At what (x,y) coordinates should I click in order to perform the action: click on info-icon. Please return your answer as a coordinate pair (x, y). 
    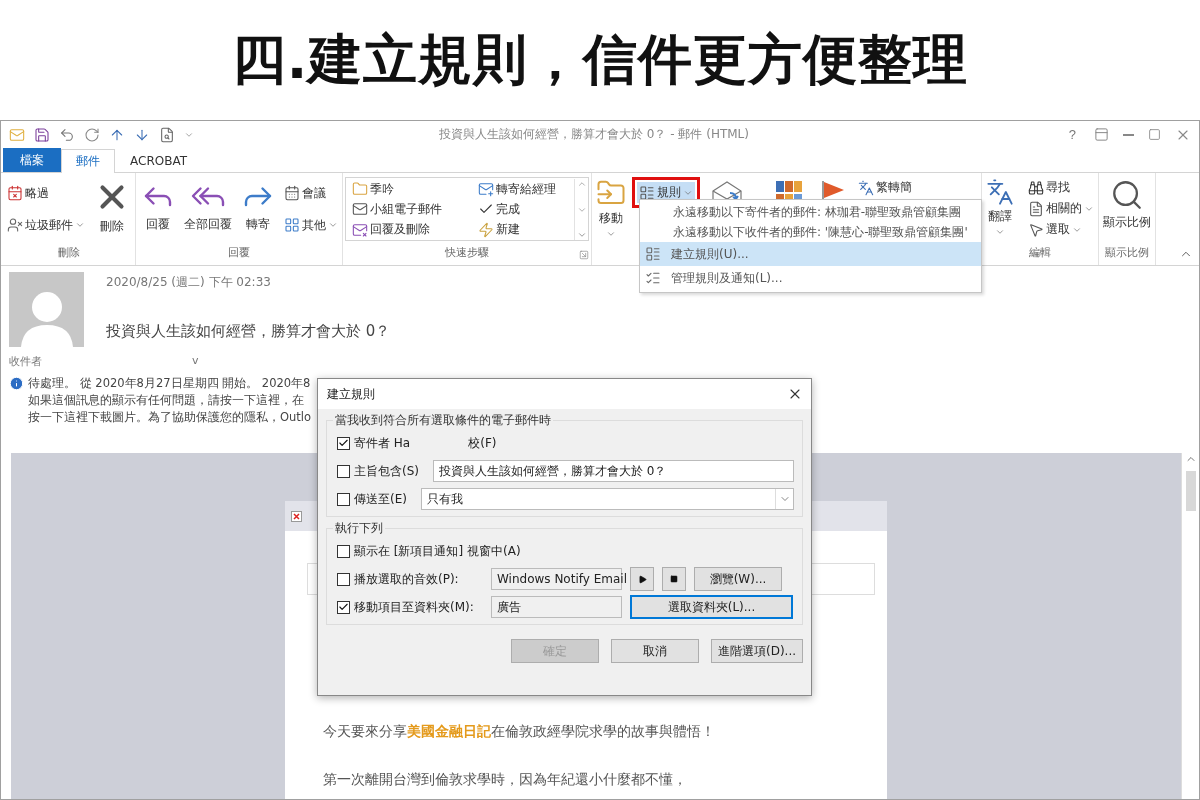
    Looking at the image, I should click on (16, 383).